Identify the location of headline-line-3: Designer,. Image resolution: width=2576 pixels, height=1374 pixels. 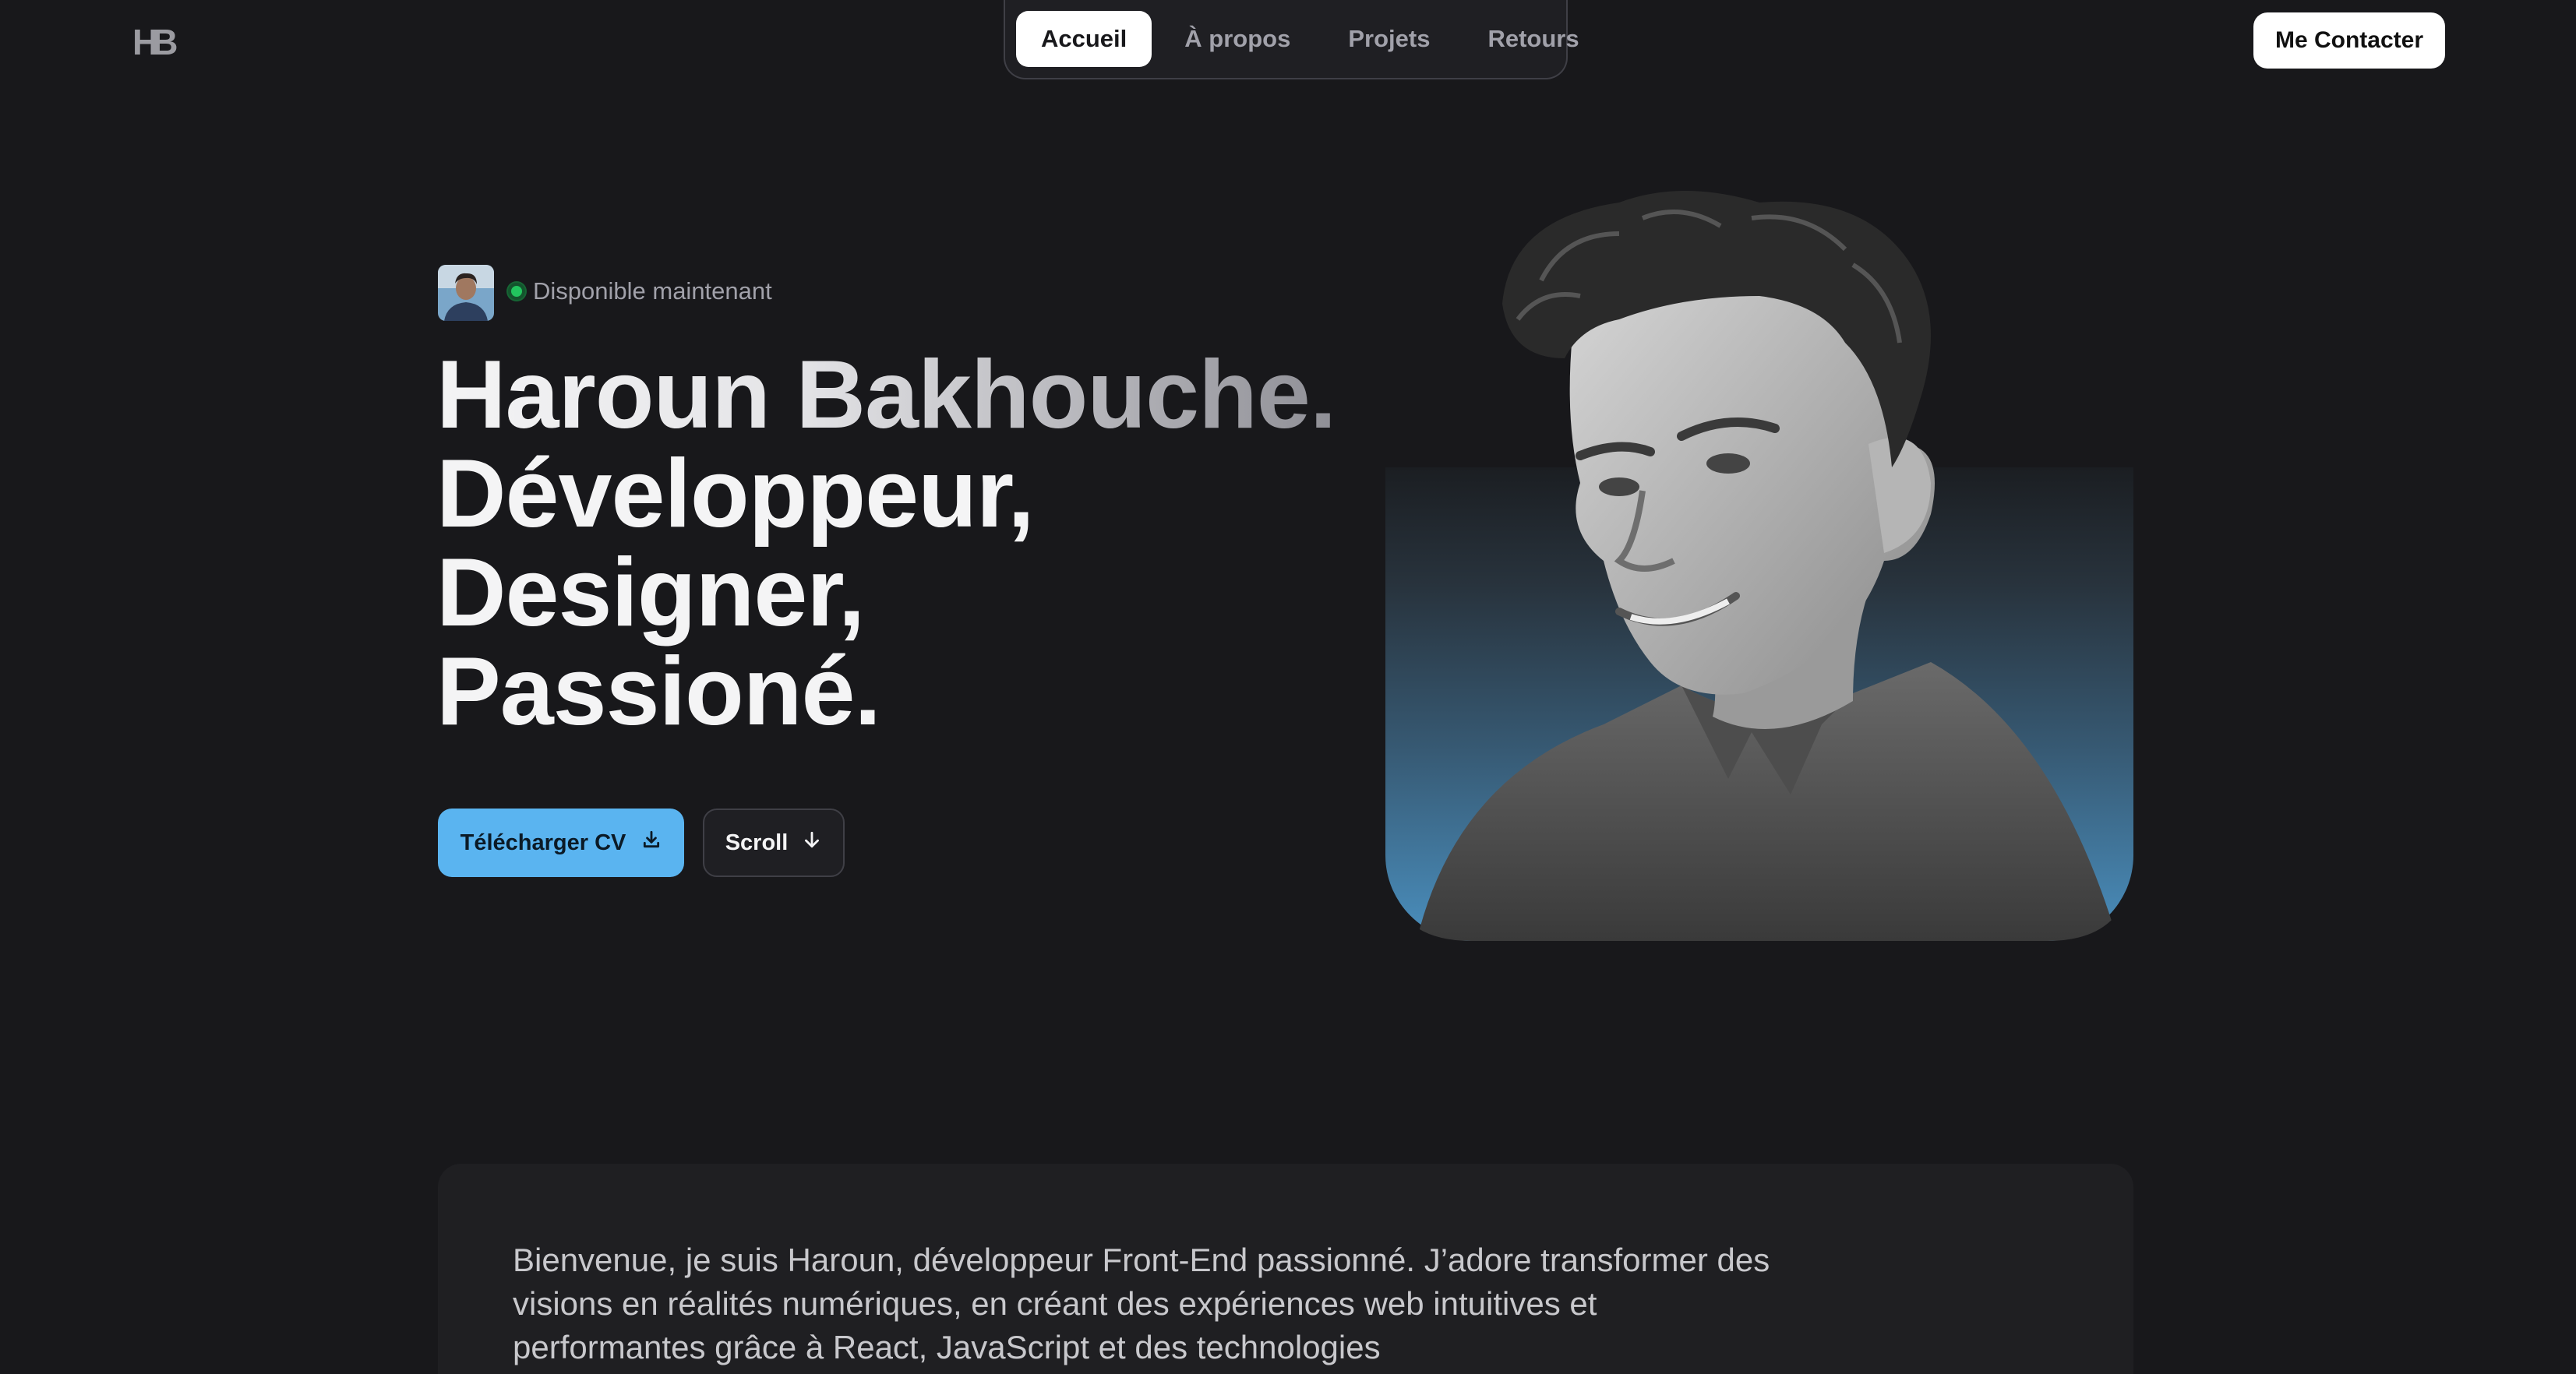
(650, 592).